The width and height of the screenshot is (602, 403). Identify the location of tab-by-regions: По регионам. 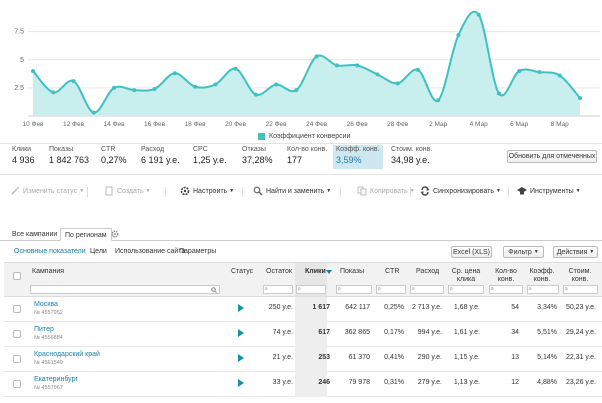
(86, 234).